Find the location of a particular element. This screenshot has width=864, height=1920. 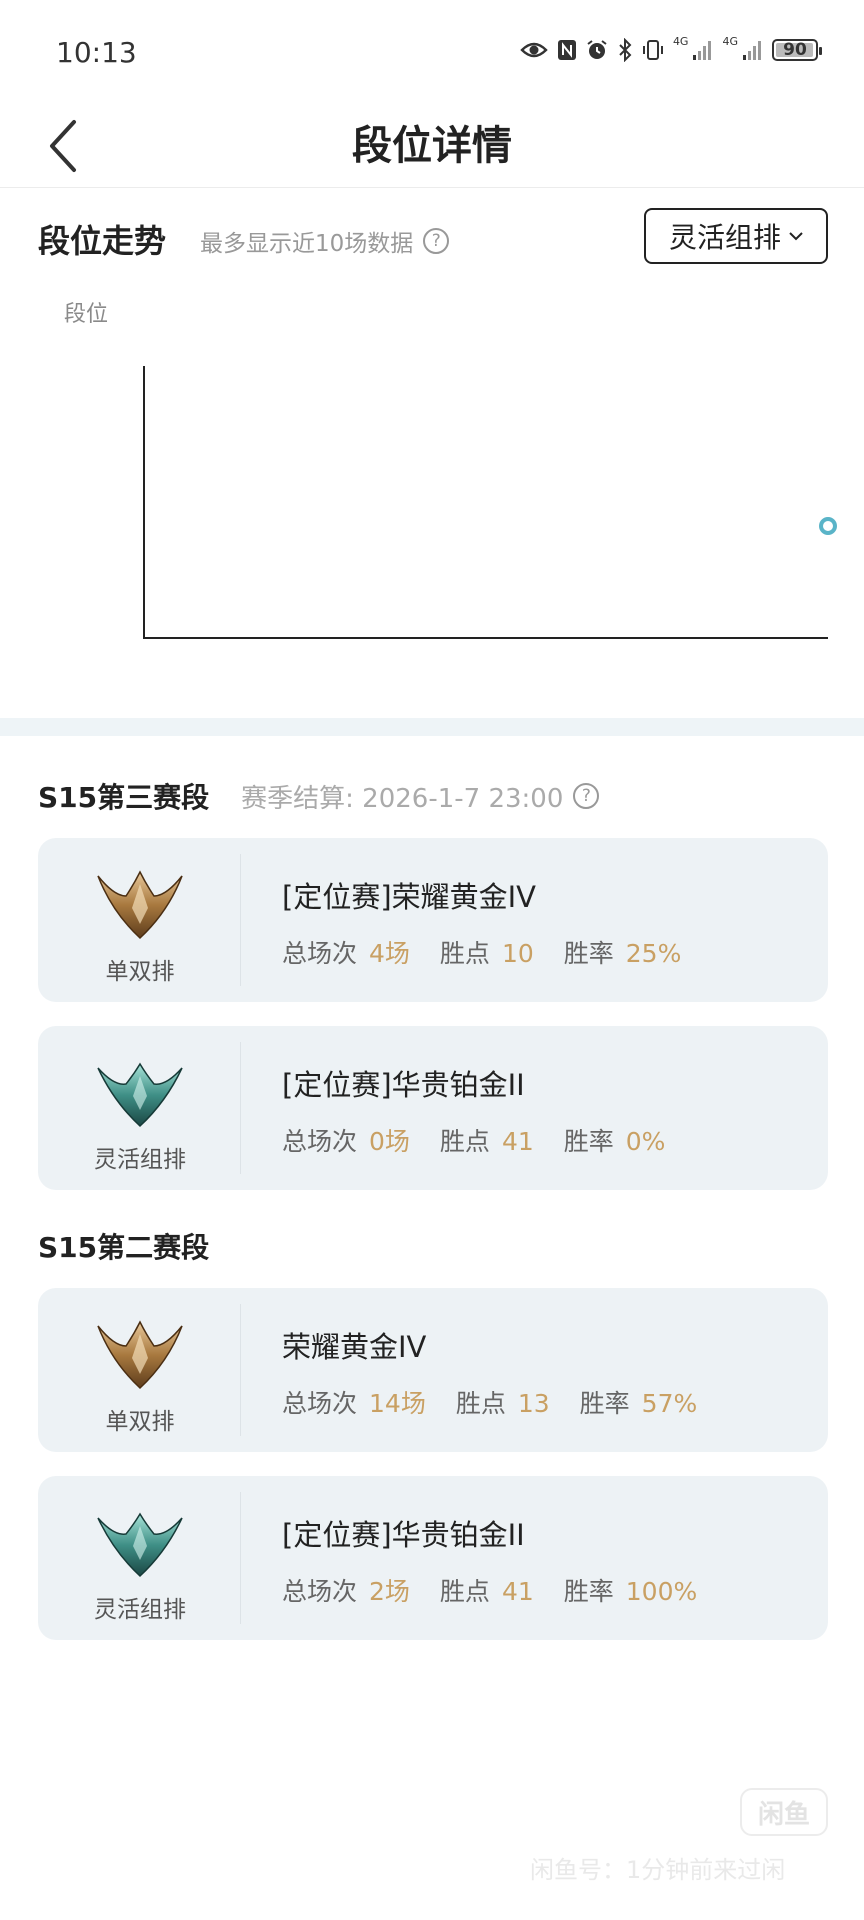

trend-subtitle: 最多显示近10场数据 ? is located at coordinates (325, 241).